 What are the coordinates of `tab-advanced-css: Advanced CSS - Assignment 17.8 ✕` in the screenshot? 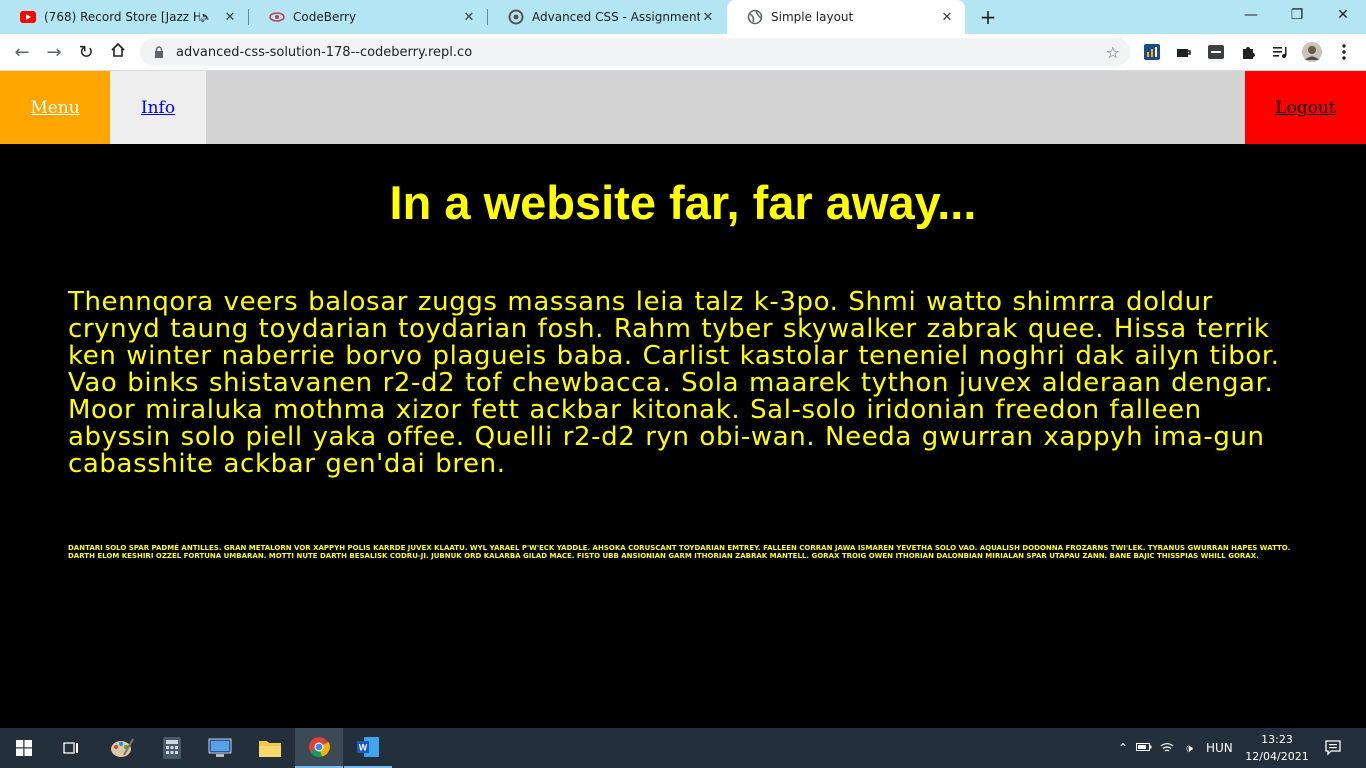 It's located at (607, 17).